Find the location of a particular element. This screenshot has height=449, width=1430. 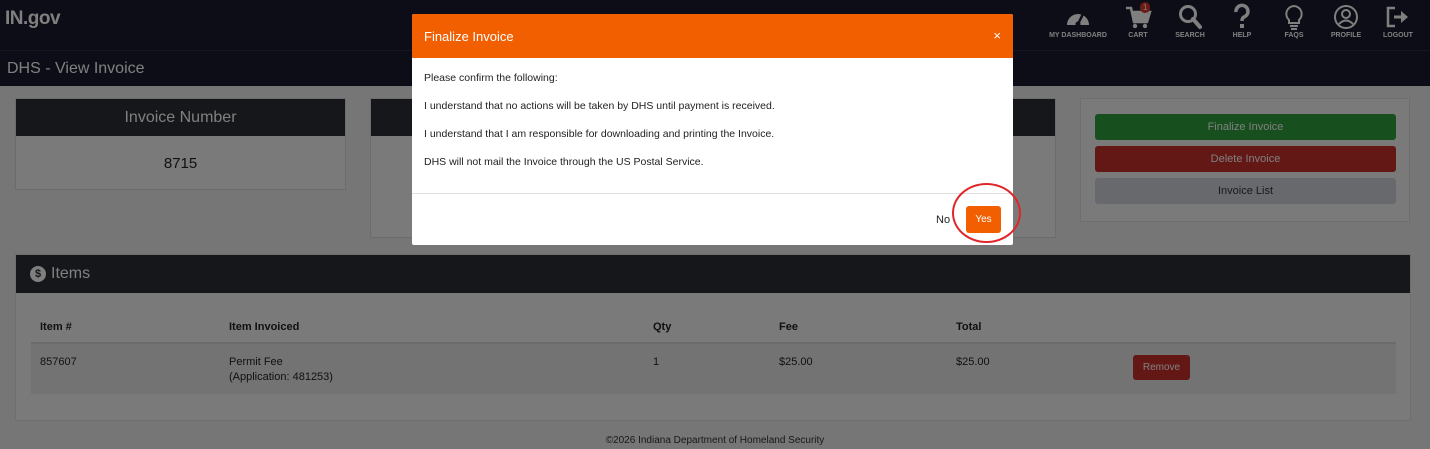

no-button: No is located at coordinates (943, 220).